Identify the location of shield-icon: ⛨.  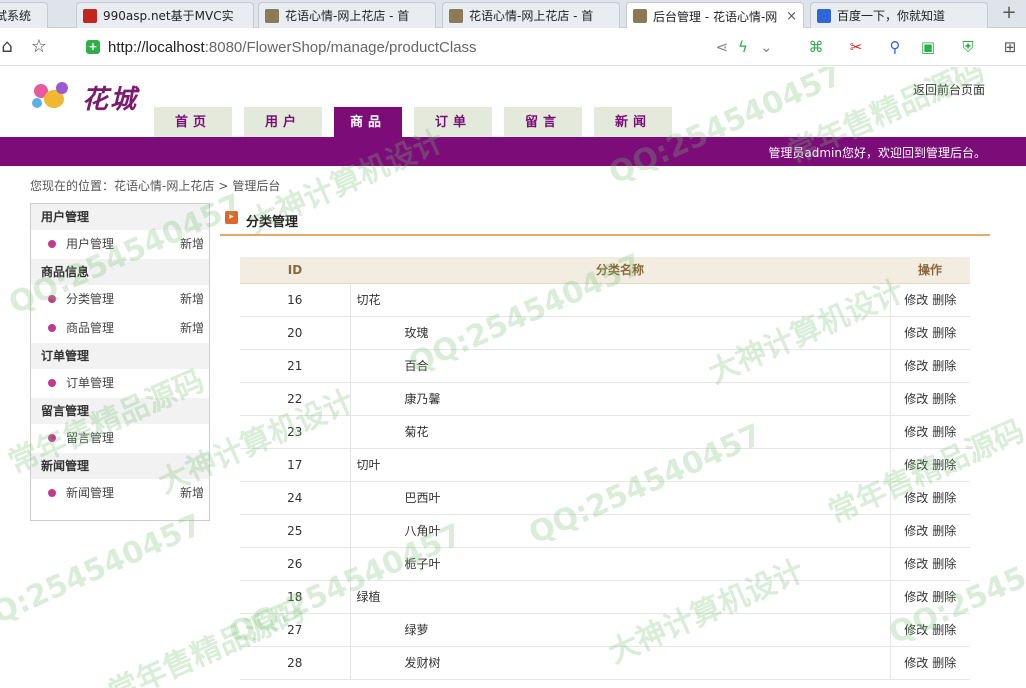
(968, 47).